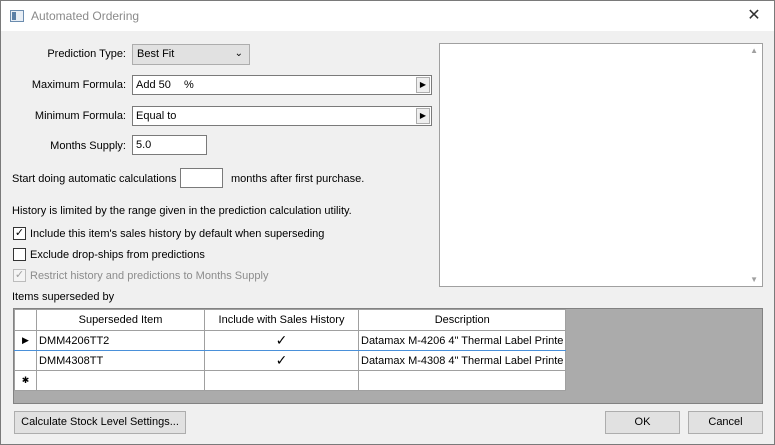 The height and width of the screenshot is (445, 775). What do you see at coordinates (282, 116) in the screenshot?
I see `minimum-formula-field: Equal to ▶` at bounding box center [282, 116].